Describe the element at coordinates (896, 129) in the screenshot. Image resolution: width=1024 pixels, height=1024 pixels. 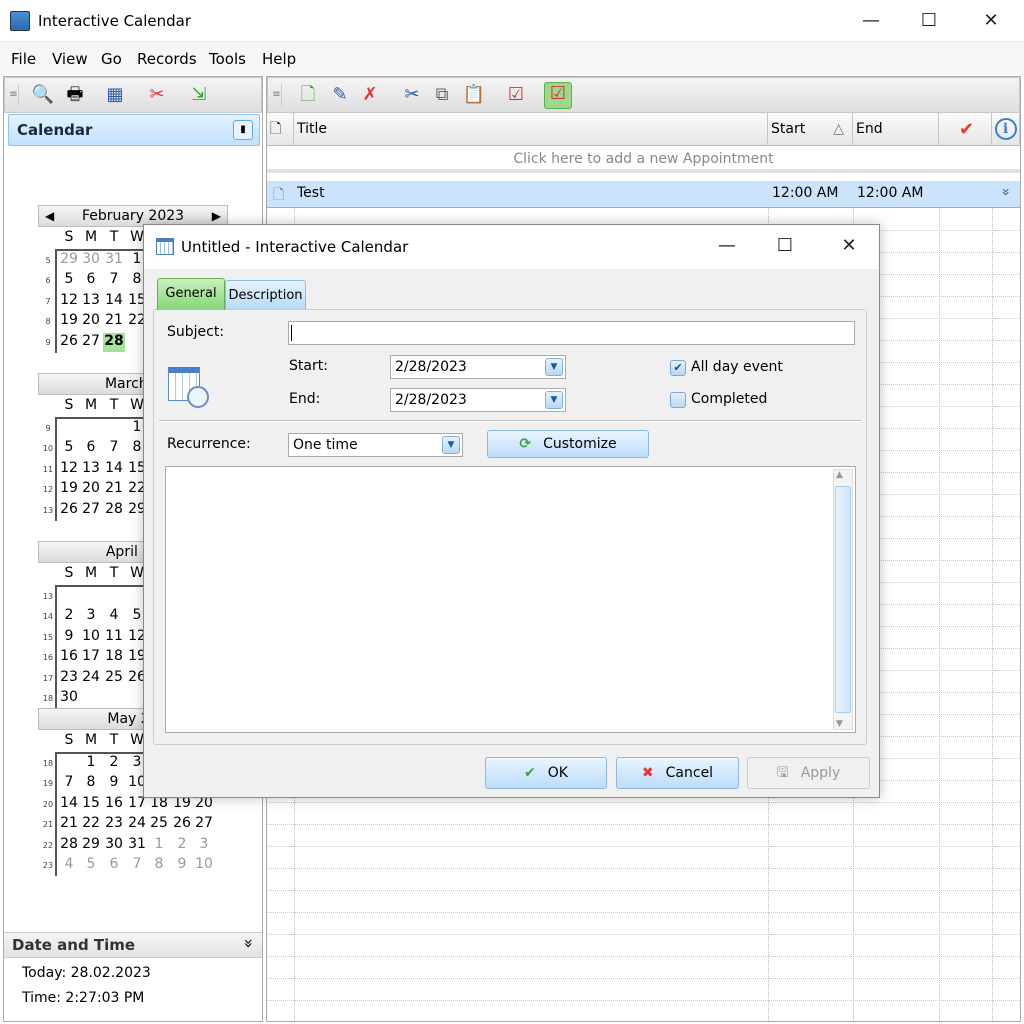
I see `column-end: End` at that location.